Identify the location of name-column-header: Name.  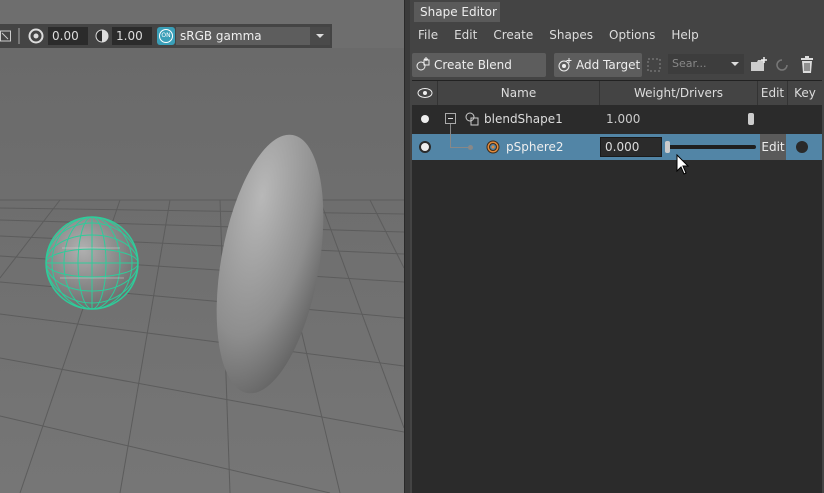
(519, 93).